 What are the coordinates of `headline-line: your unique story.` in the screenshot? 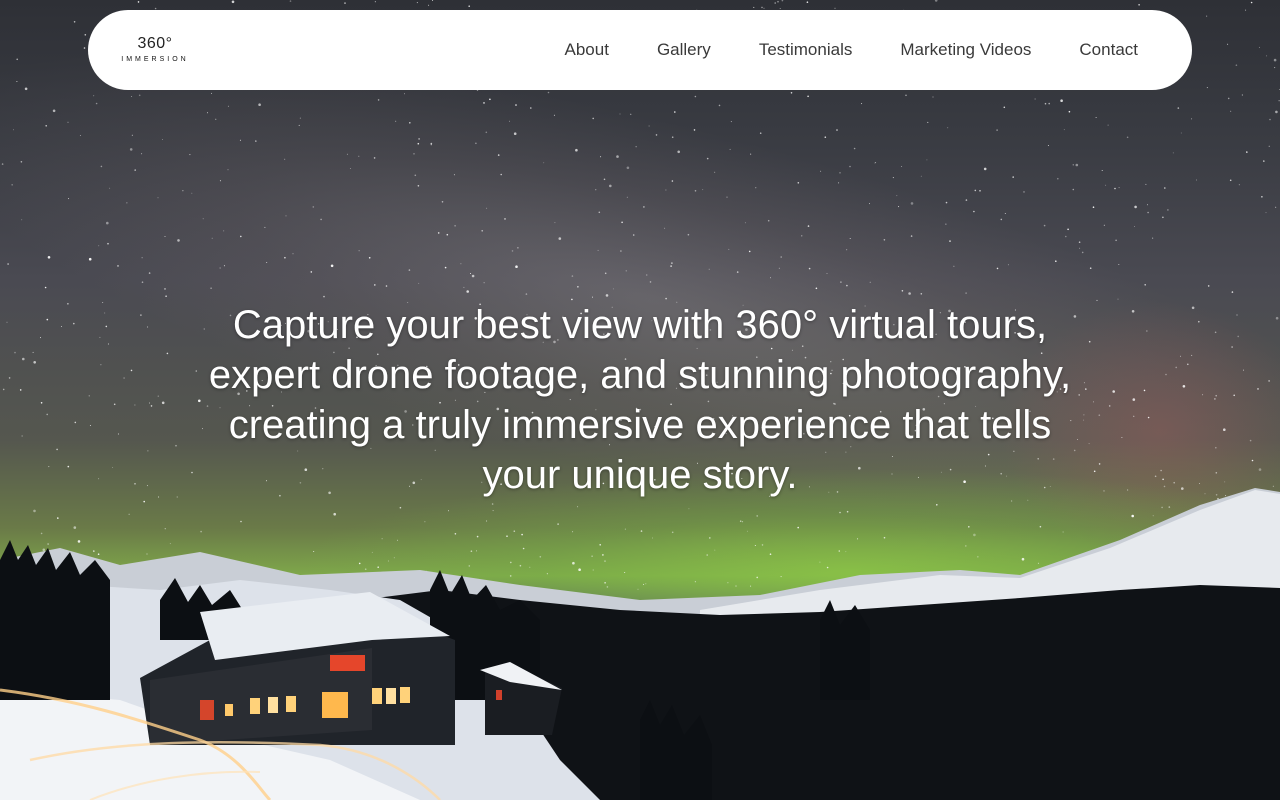 It's located at (640, 475).